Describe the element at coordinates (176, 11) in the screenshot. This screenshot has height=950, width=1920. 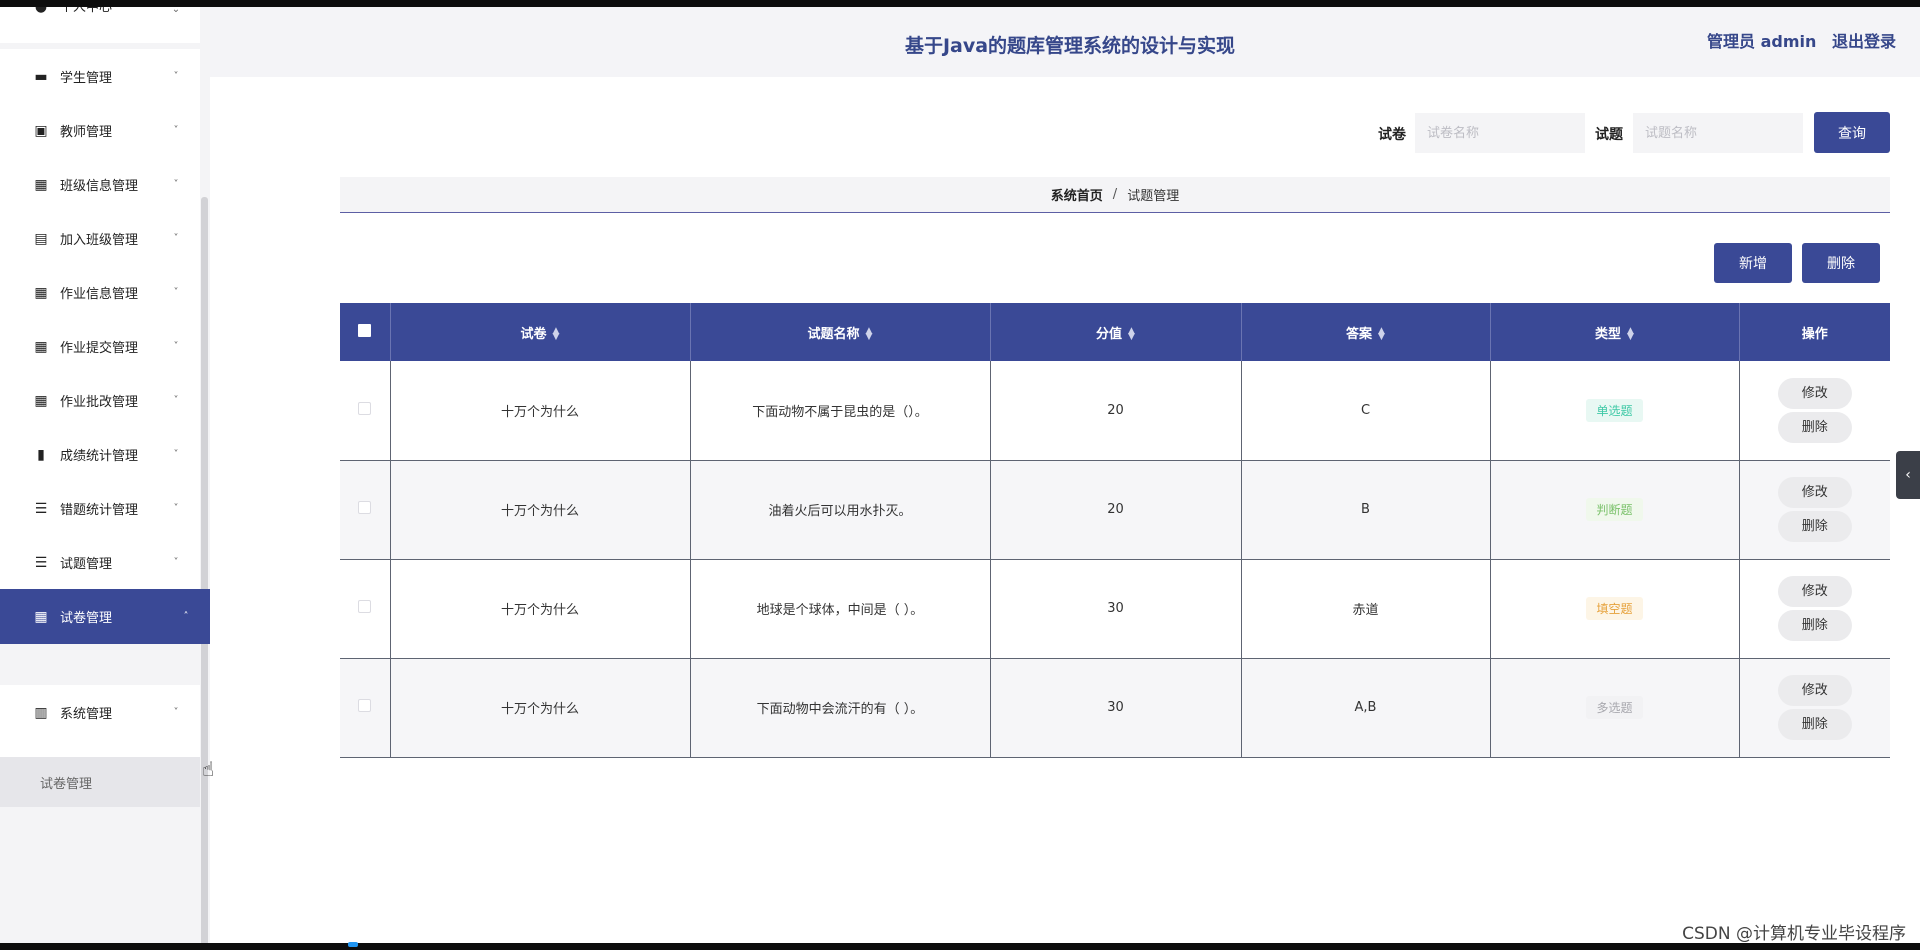
I see `chevron-down-icon: ⌄` at that location.